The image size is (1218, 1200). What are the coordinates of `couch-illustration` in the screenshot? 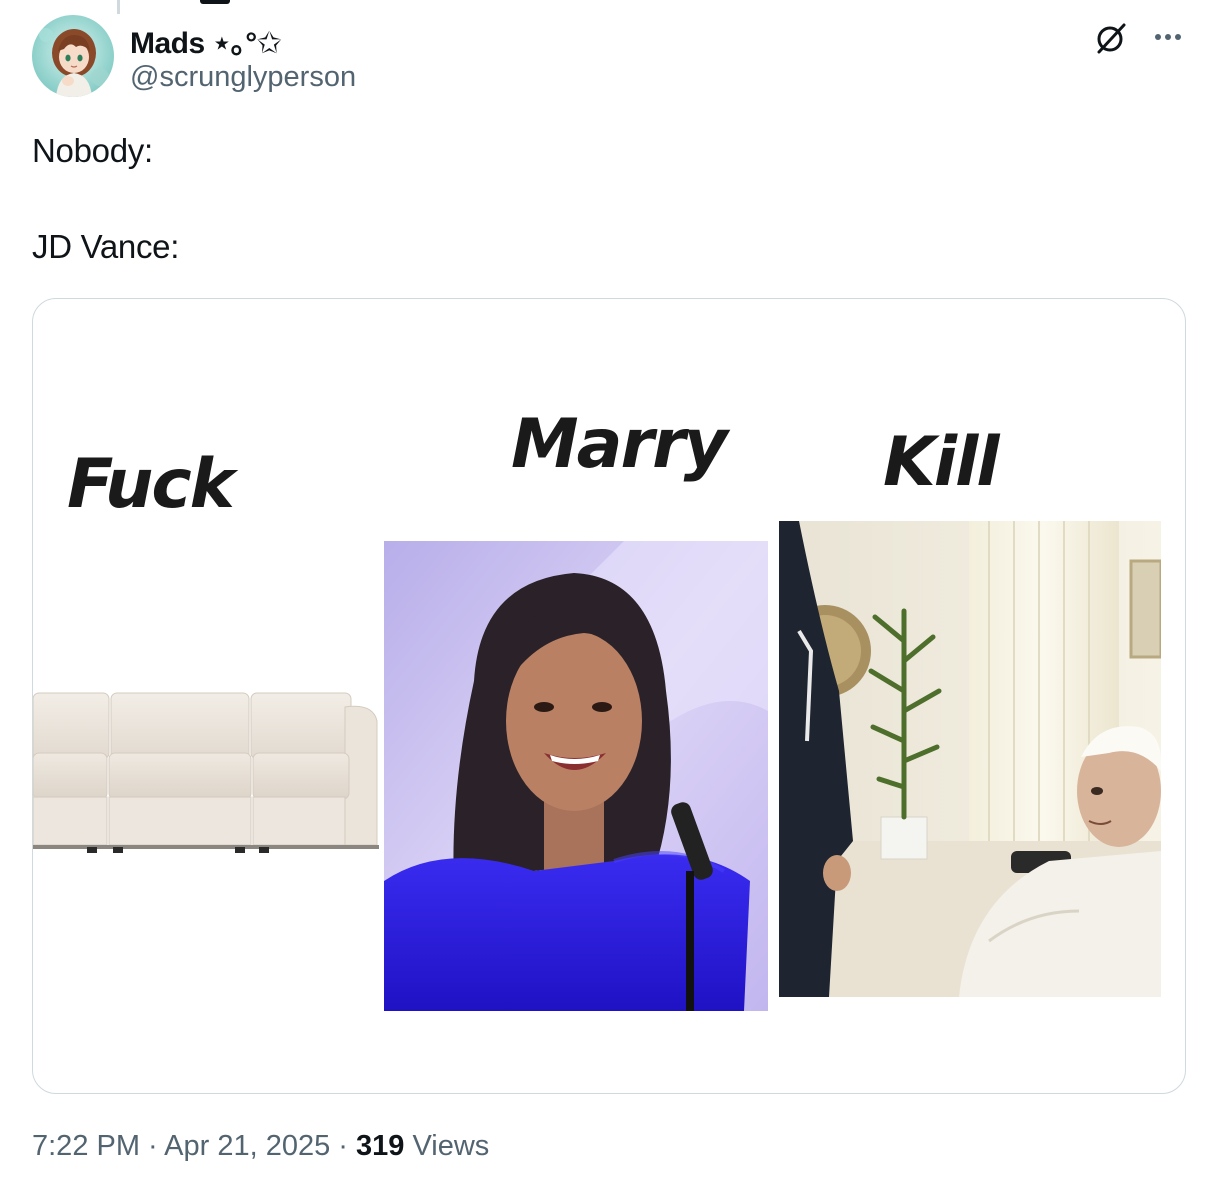 It's located at (206, 772).